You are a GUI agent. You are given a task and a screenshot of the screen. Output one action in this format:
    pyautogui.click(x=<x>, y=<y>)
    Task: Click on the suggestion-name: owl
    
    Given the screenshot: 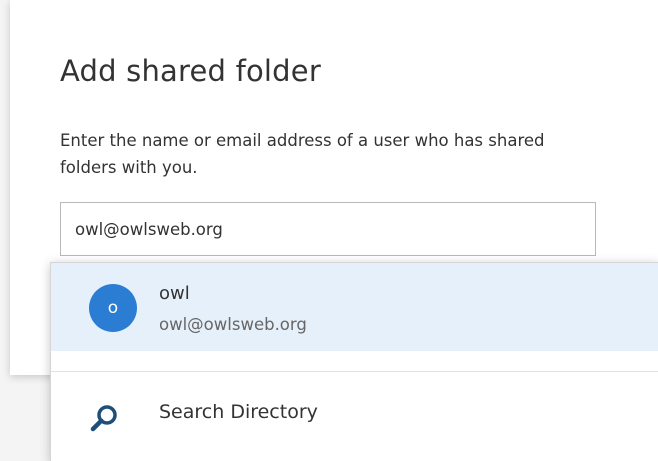 What is the action you would take?
    pyautogui.click(x=174, y=293)
    